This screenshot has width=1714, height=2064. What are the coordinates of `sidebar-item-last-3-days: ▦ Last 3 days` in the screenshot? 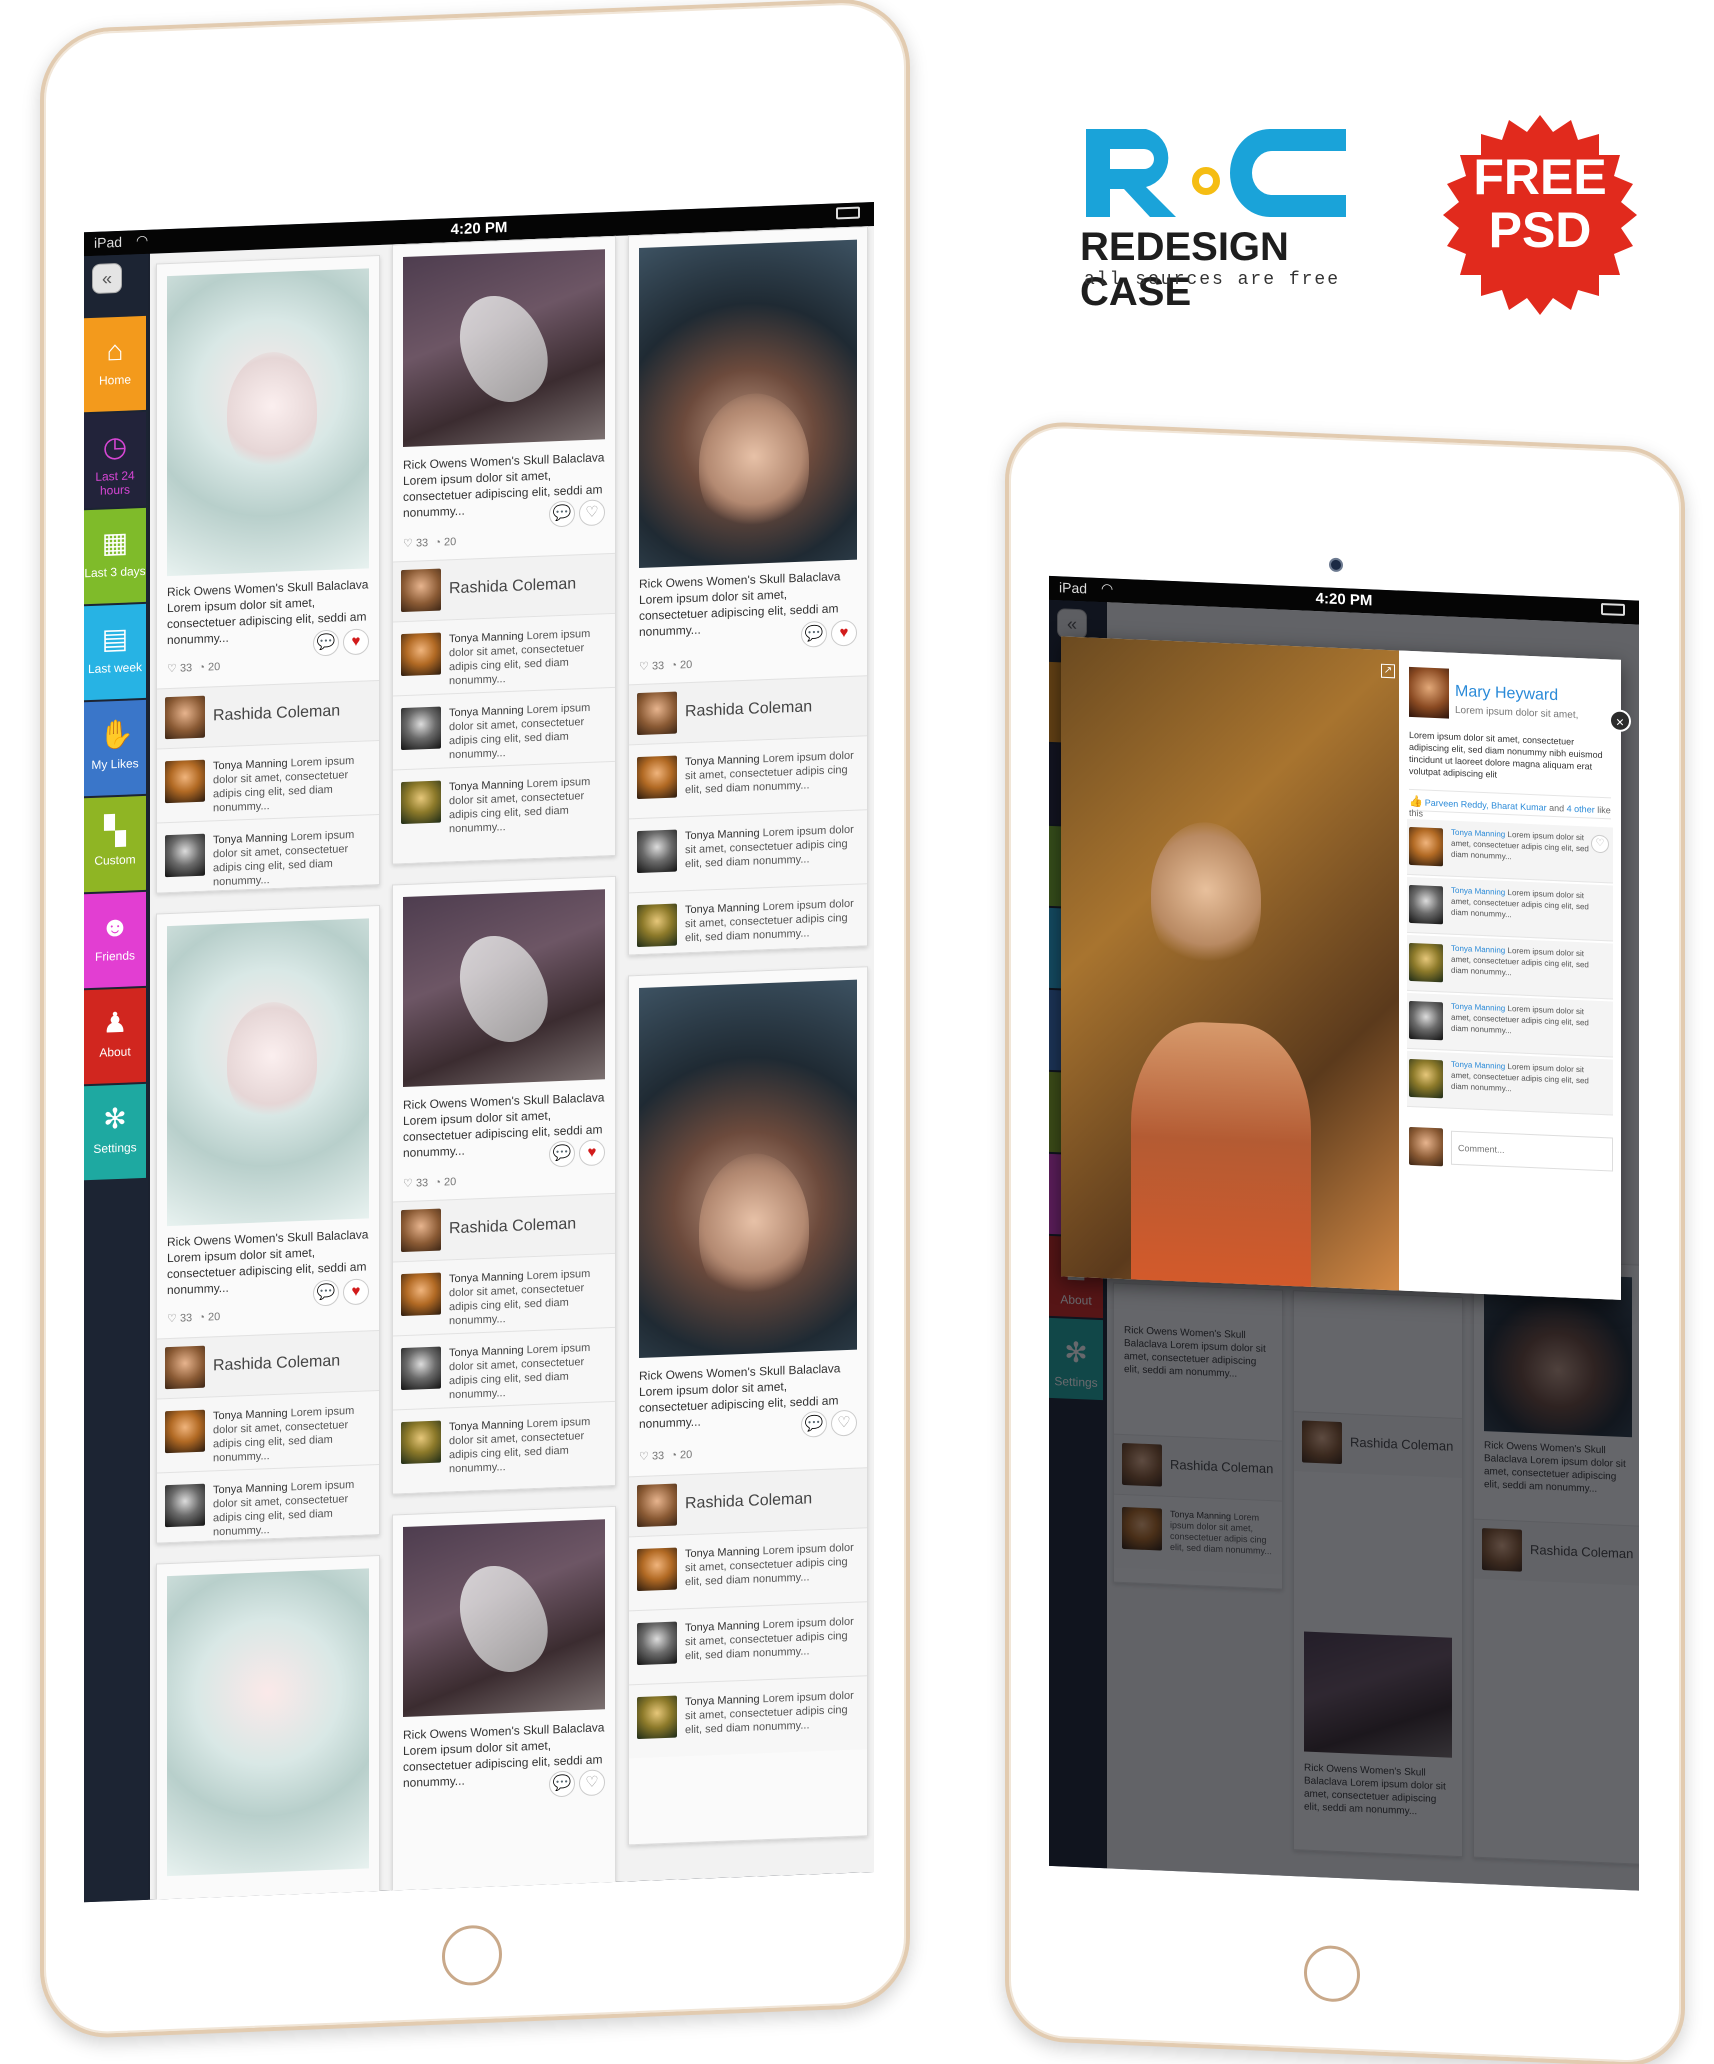 It's located at (115, 556).